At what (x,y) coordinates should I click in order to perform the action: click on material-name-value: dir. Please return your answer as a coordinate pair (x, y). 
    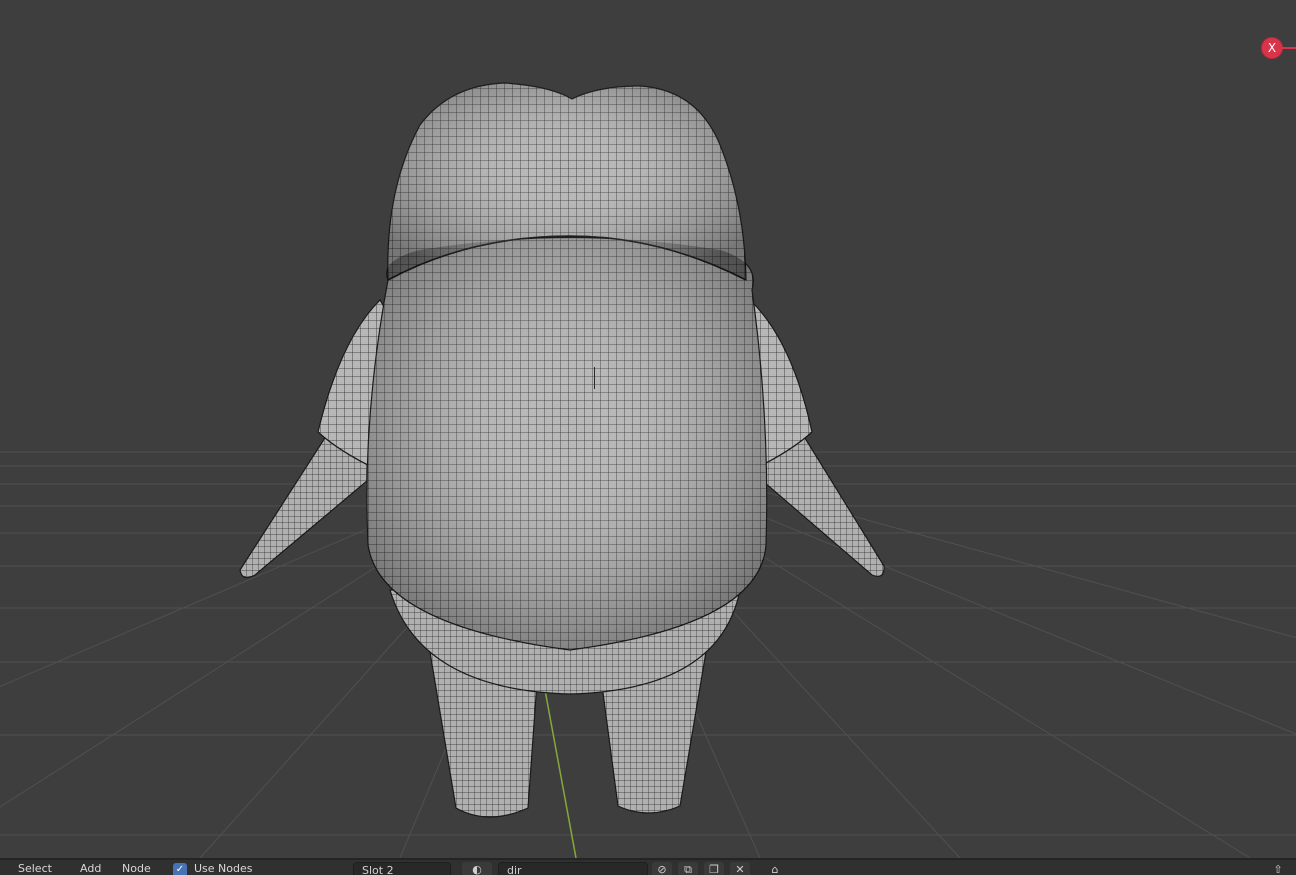
    Looking at the image, I should click on (514, 869).